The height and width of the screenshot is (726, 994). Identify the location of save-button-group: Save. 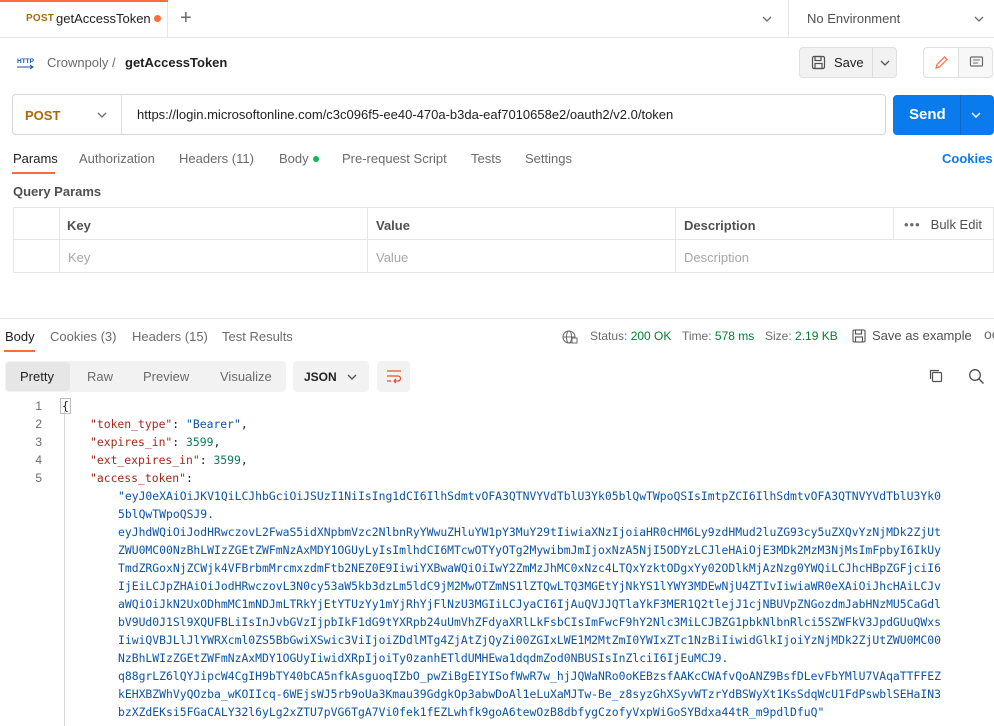
(848, 62).